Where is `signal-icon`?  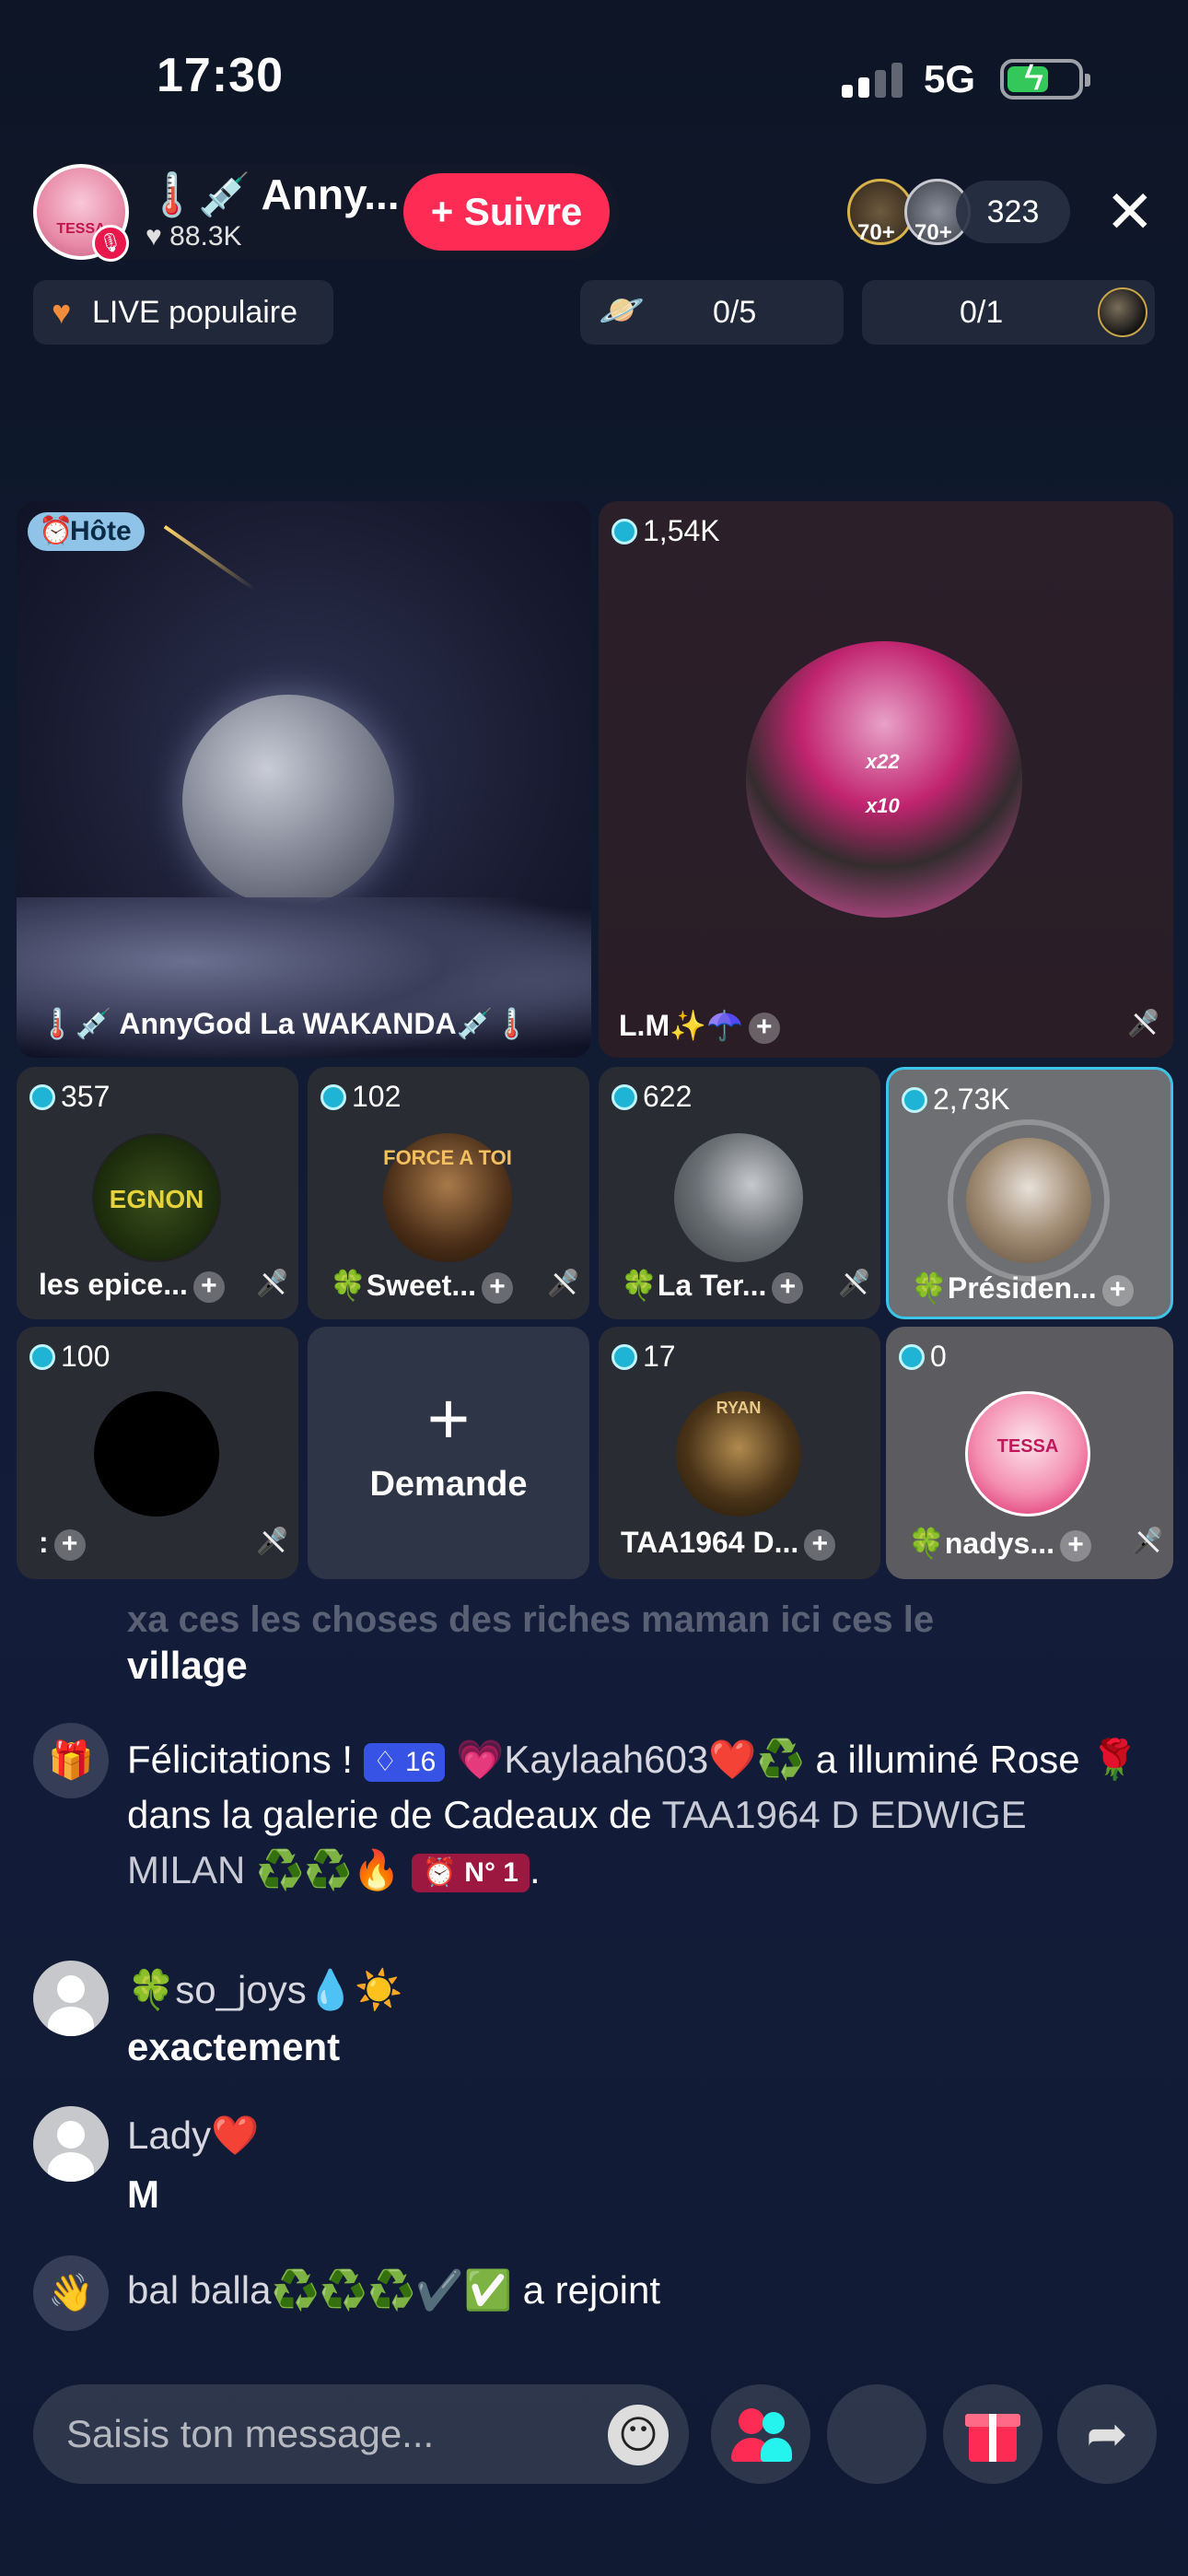
signal-icon is located at coordinates (872, 79).